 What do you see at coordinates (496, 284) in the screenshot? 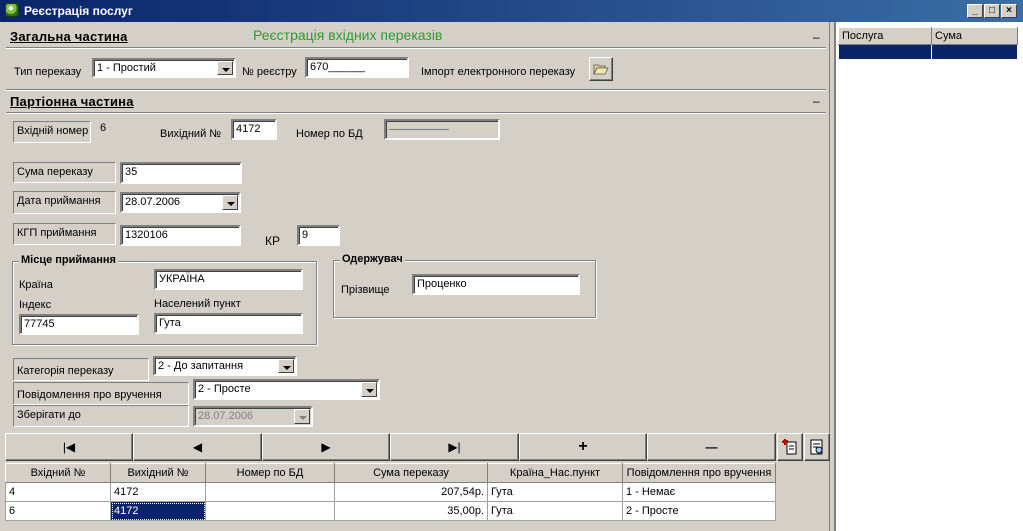
I see `surname-input: Проценко` at bounding box center [496, 284].